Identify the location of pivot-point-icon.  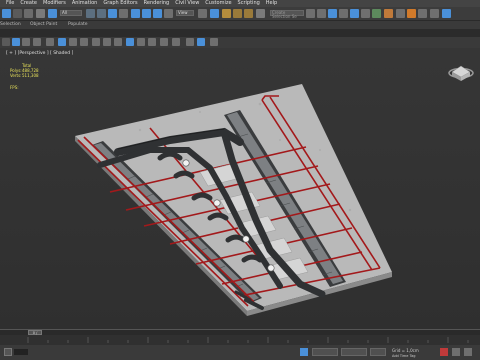
(202, 13).